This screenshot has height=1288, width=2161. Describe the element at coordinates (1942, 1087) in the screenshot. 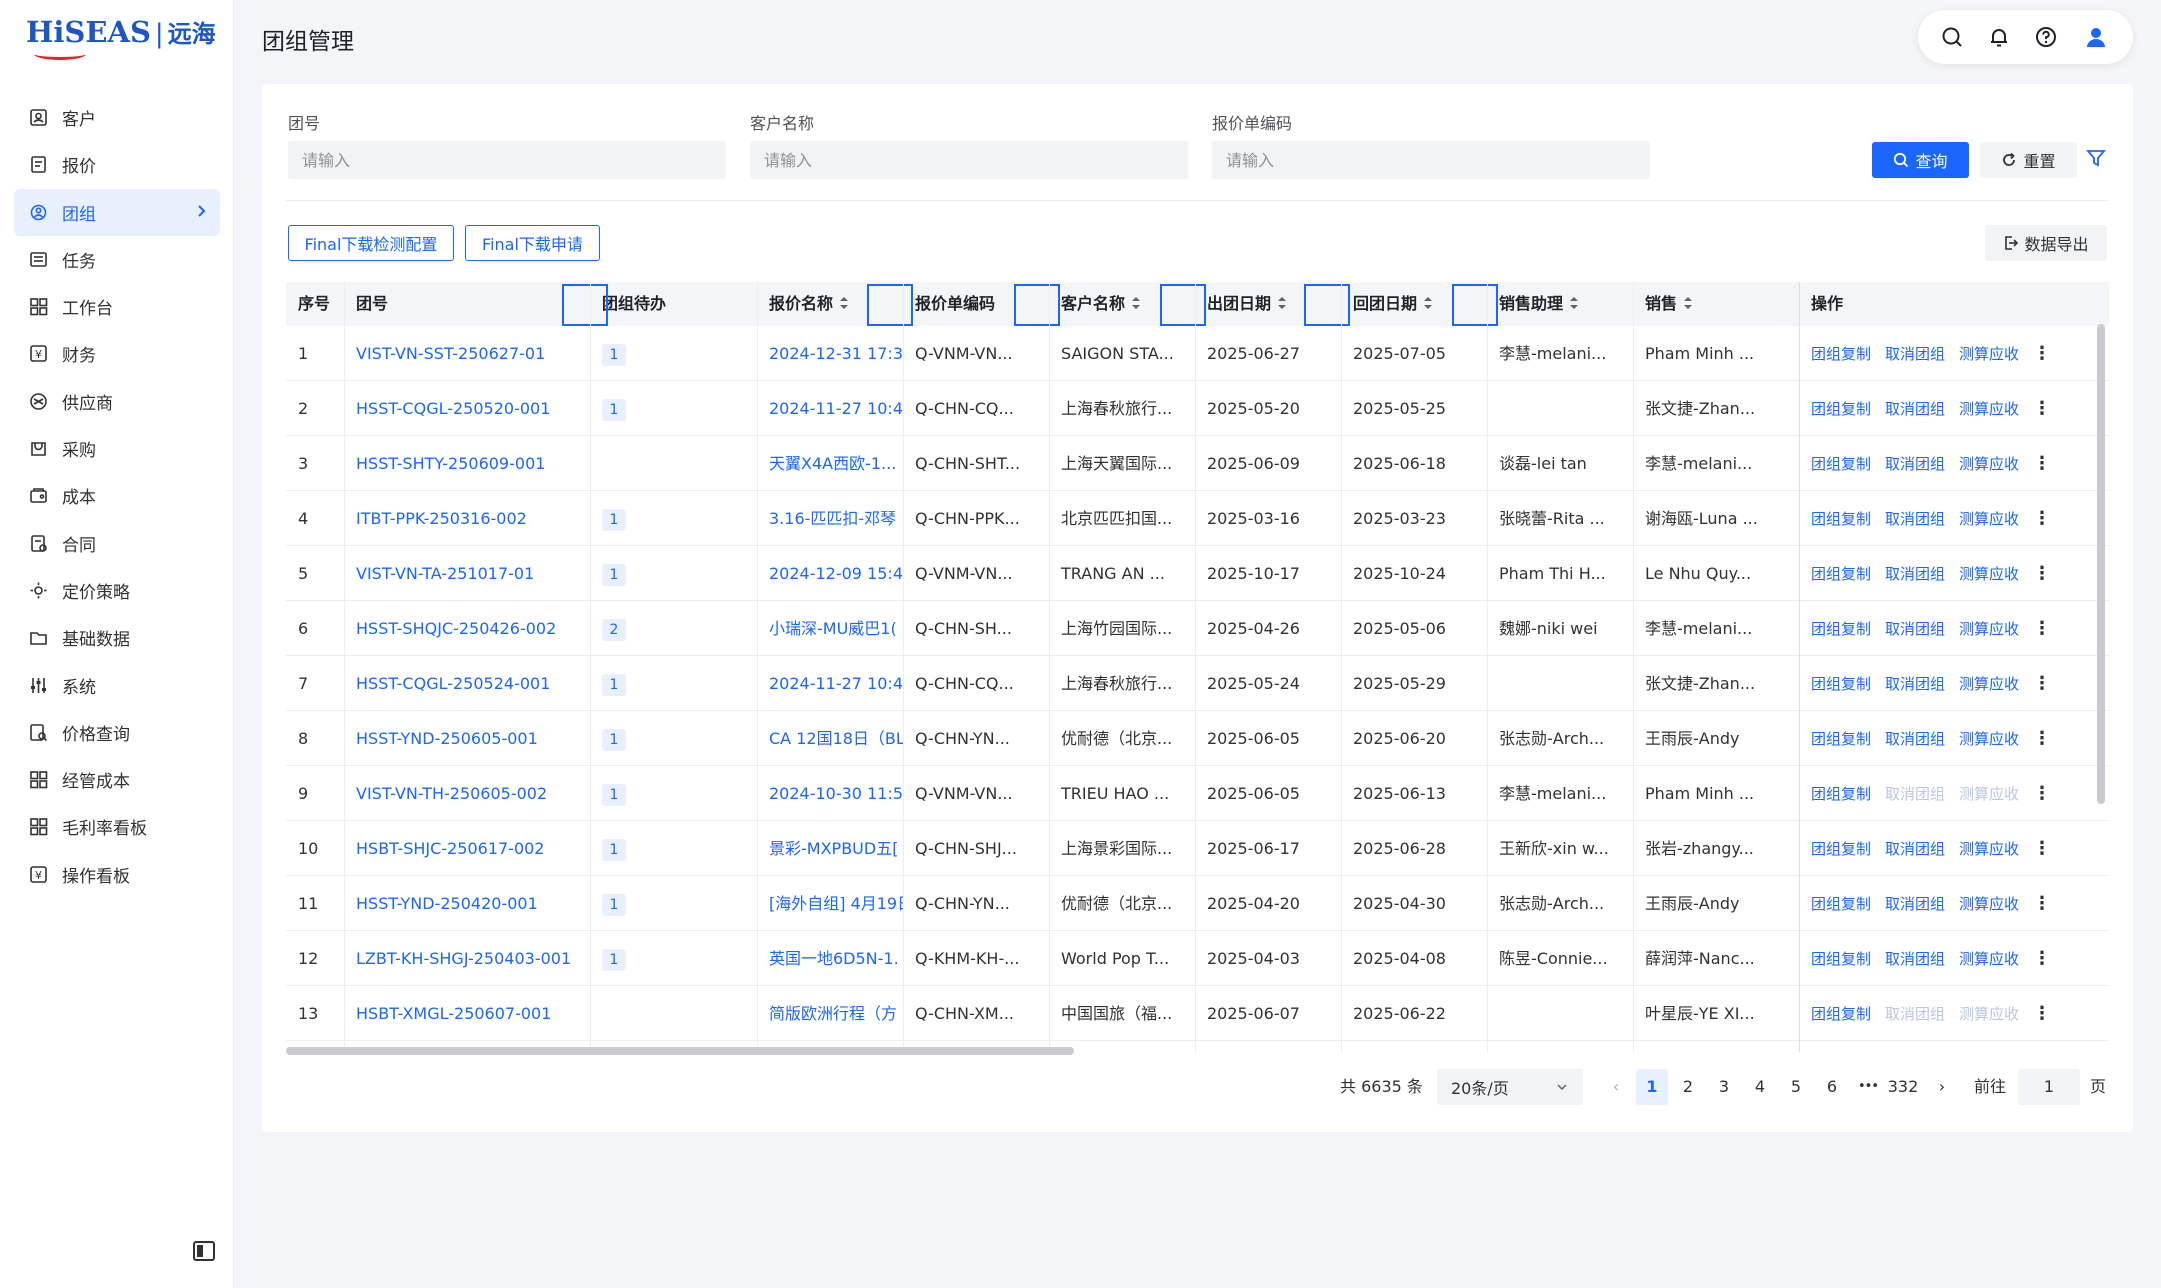

I see `next-page-icon: ›` at that location.